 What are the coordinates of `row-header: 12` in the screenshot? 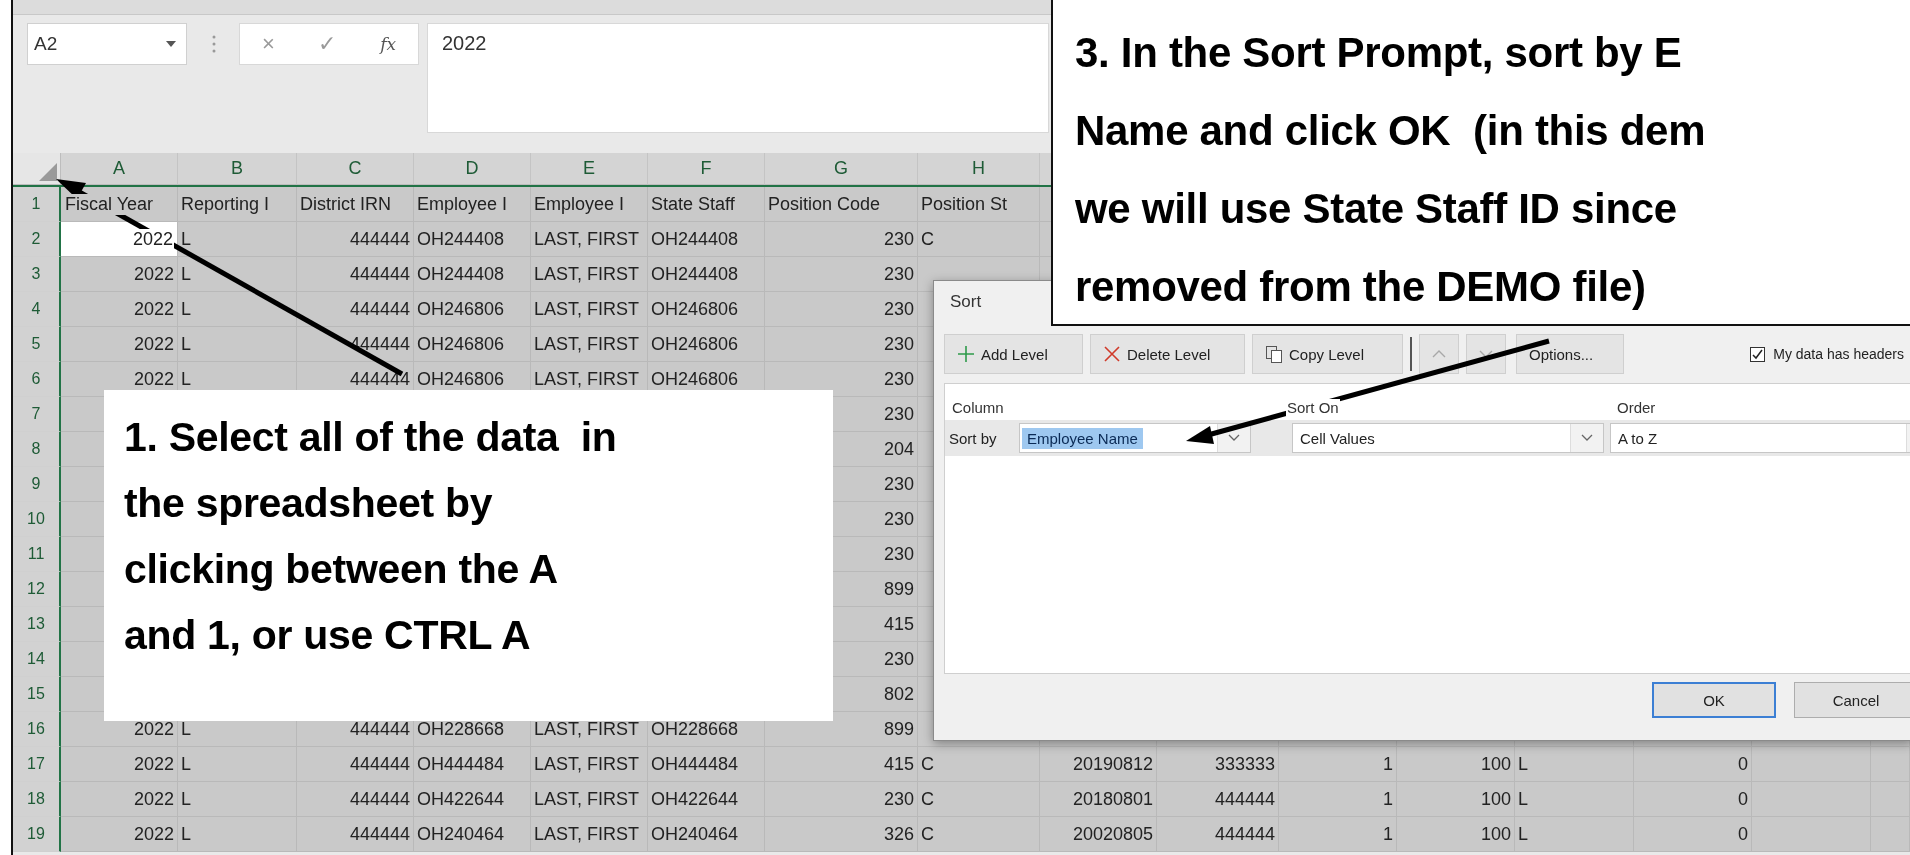 It's located at (37, 589).